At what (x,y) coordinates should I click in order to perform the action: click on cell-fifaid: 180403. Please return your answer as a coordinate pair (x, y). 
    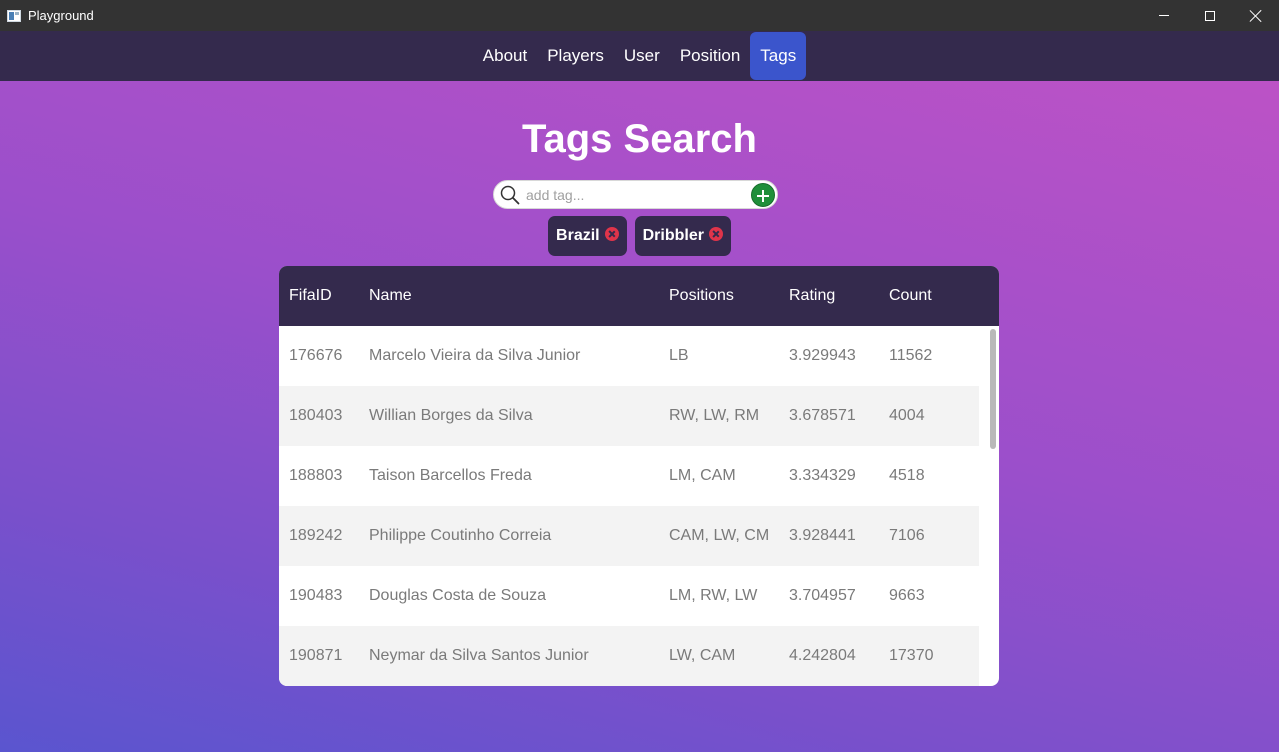
    Looking at the image, I should click on (316, 415).